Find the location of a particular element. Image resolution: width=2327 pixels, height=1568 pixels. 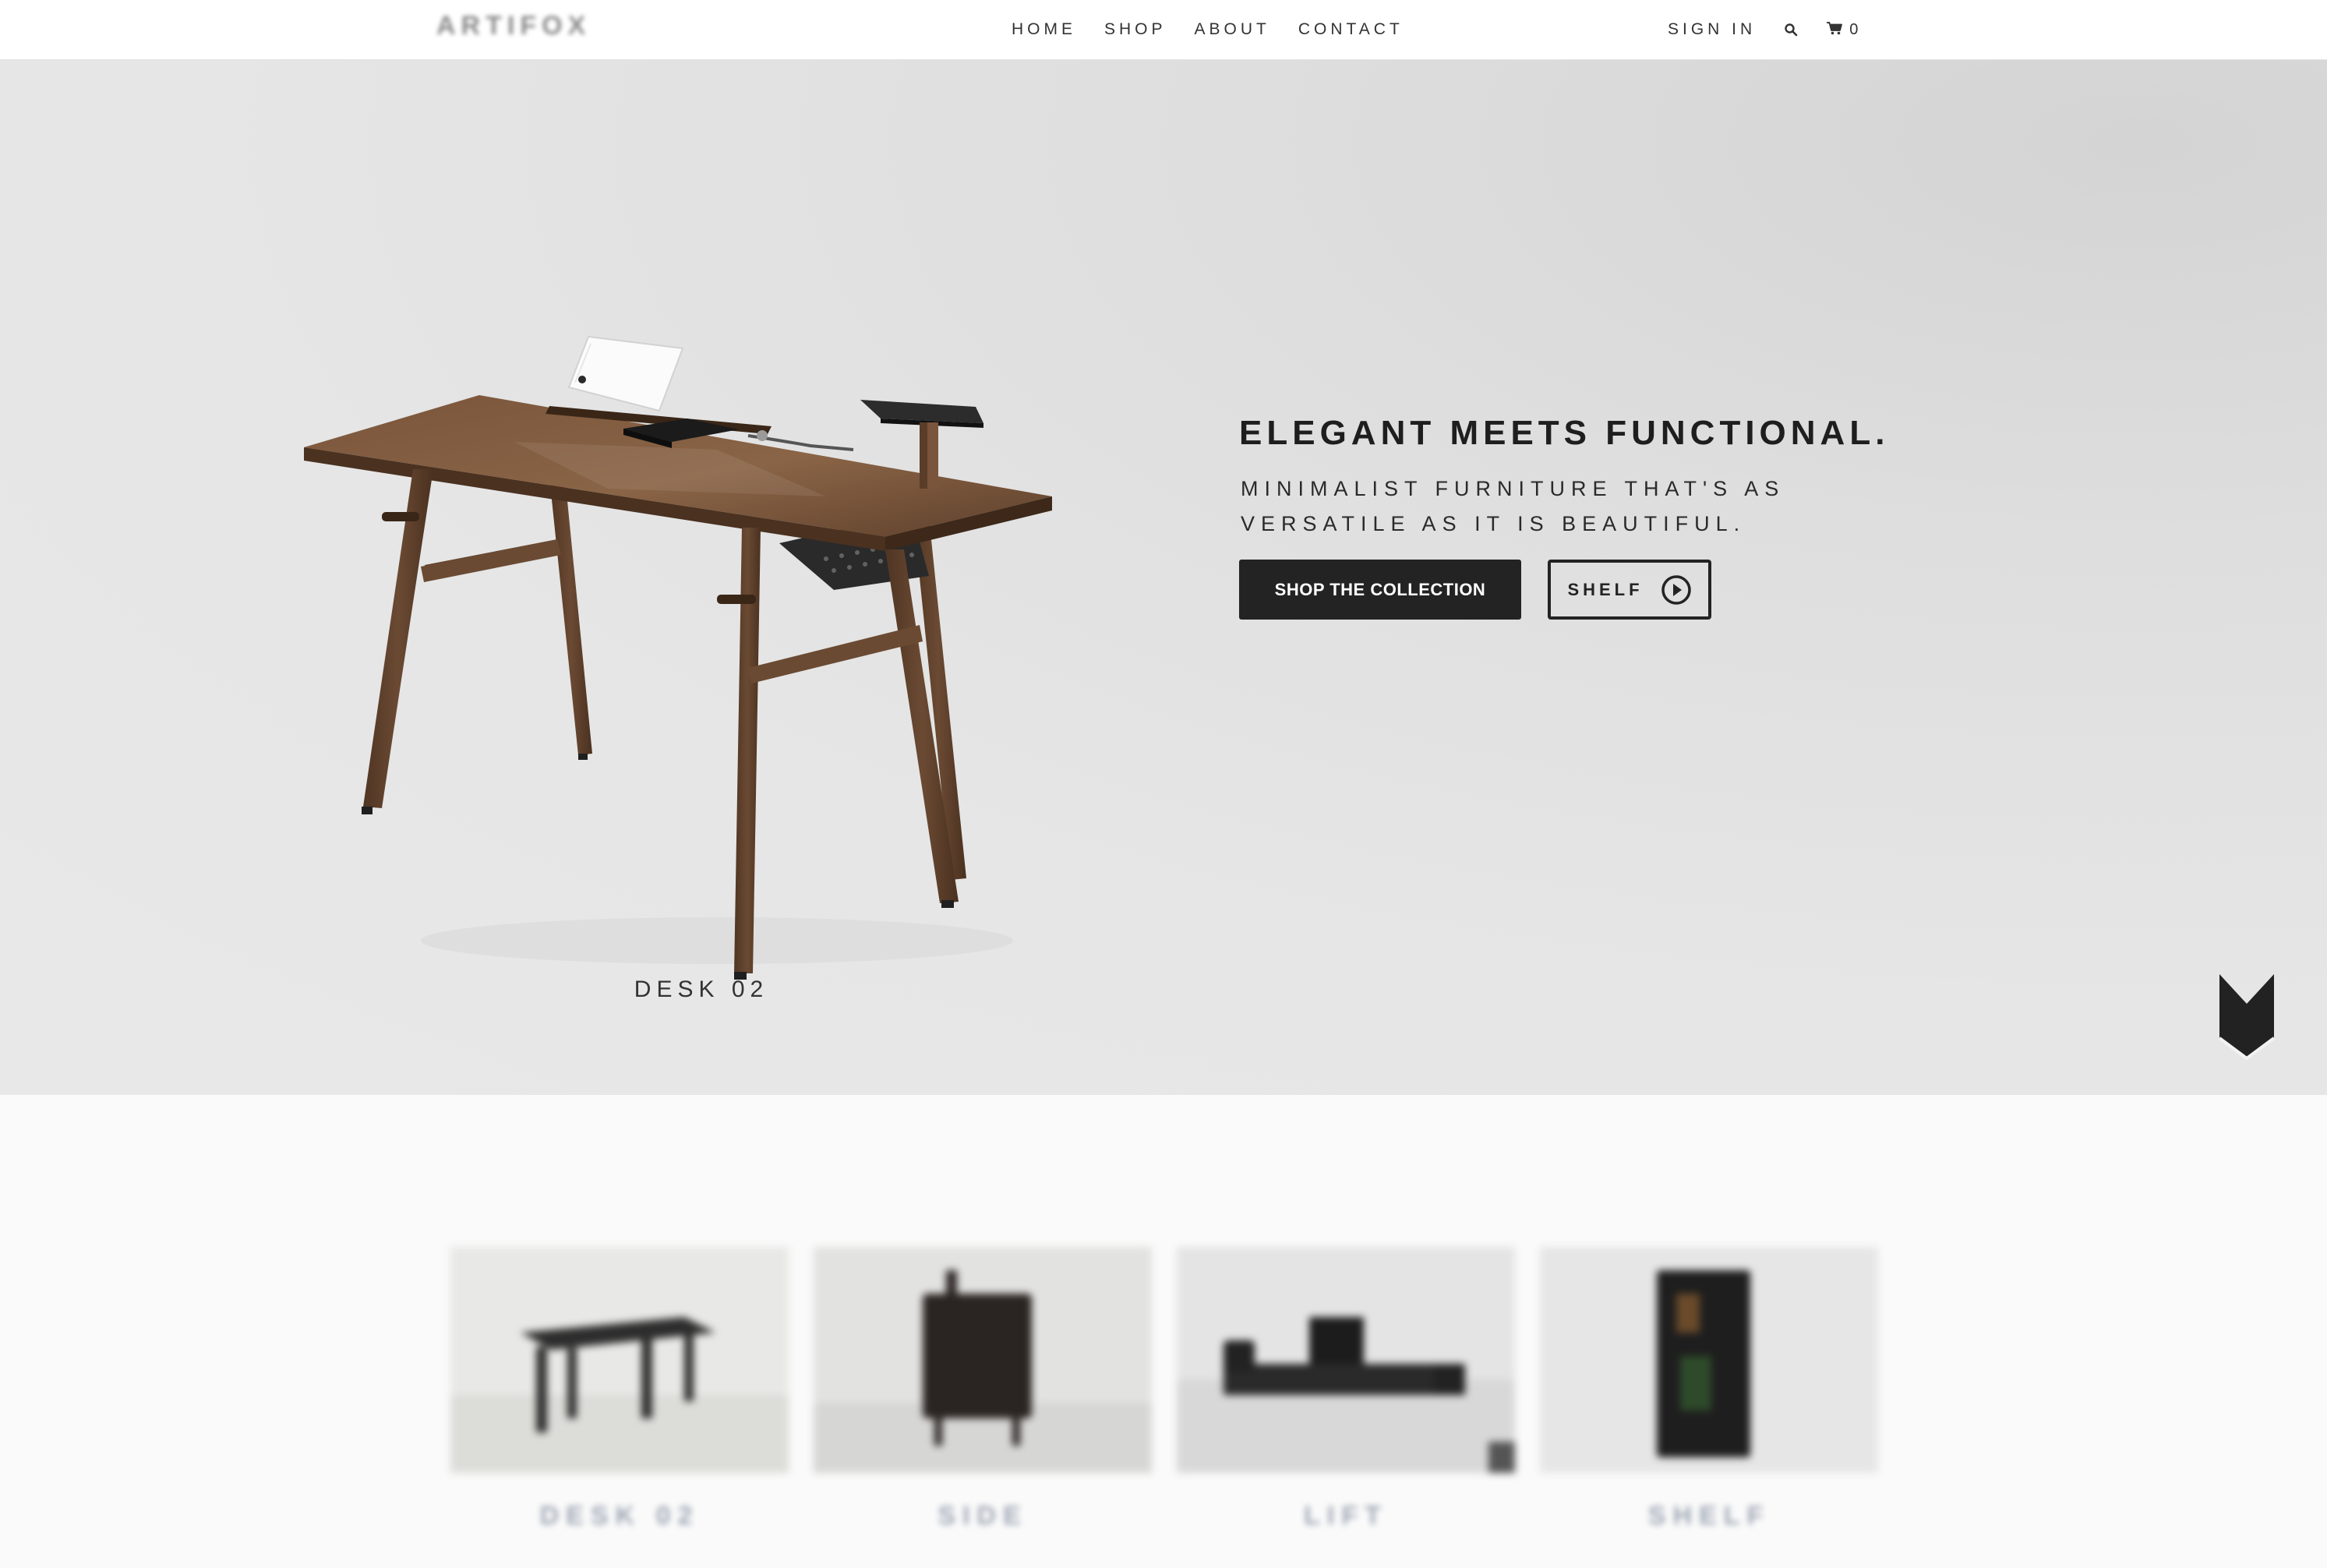

search-icon is located at coordinates (1791, 30).